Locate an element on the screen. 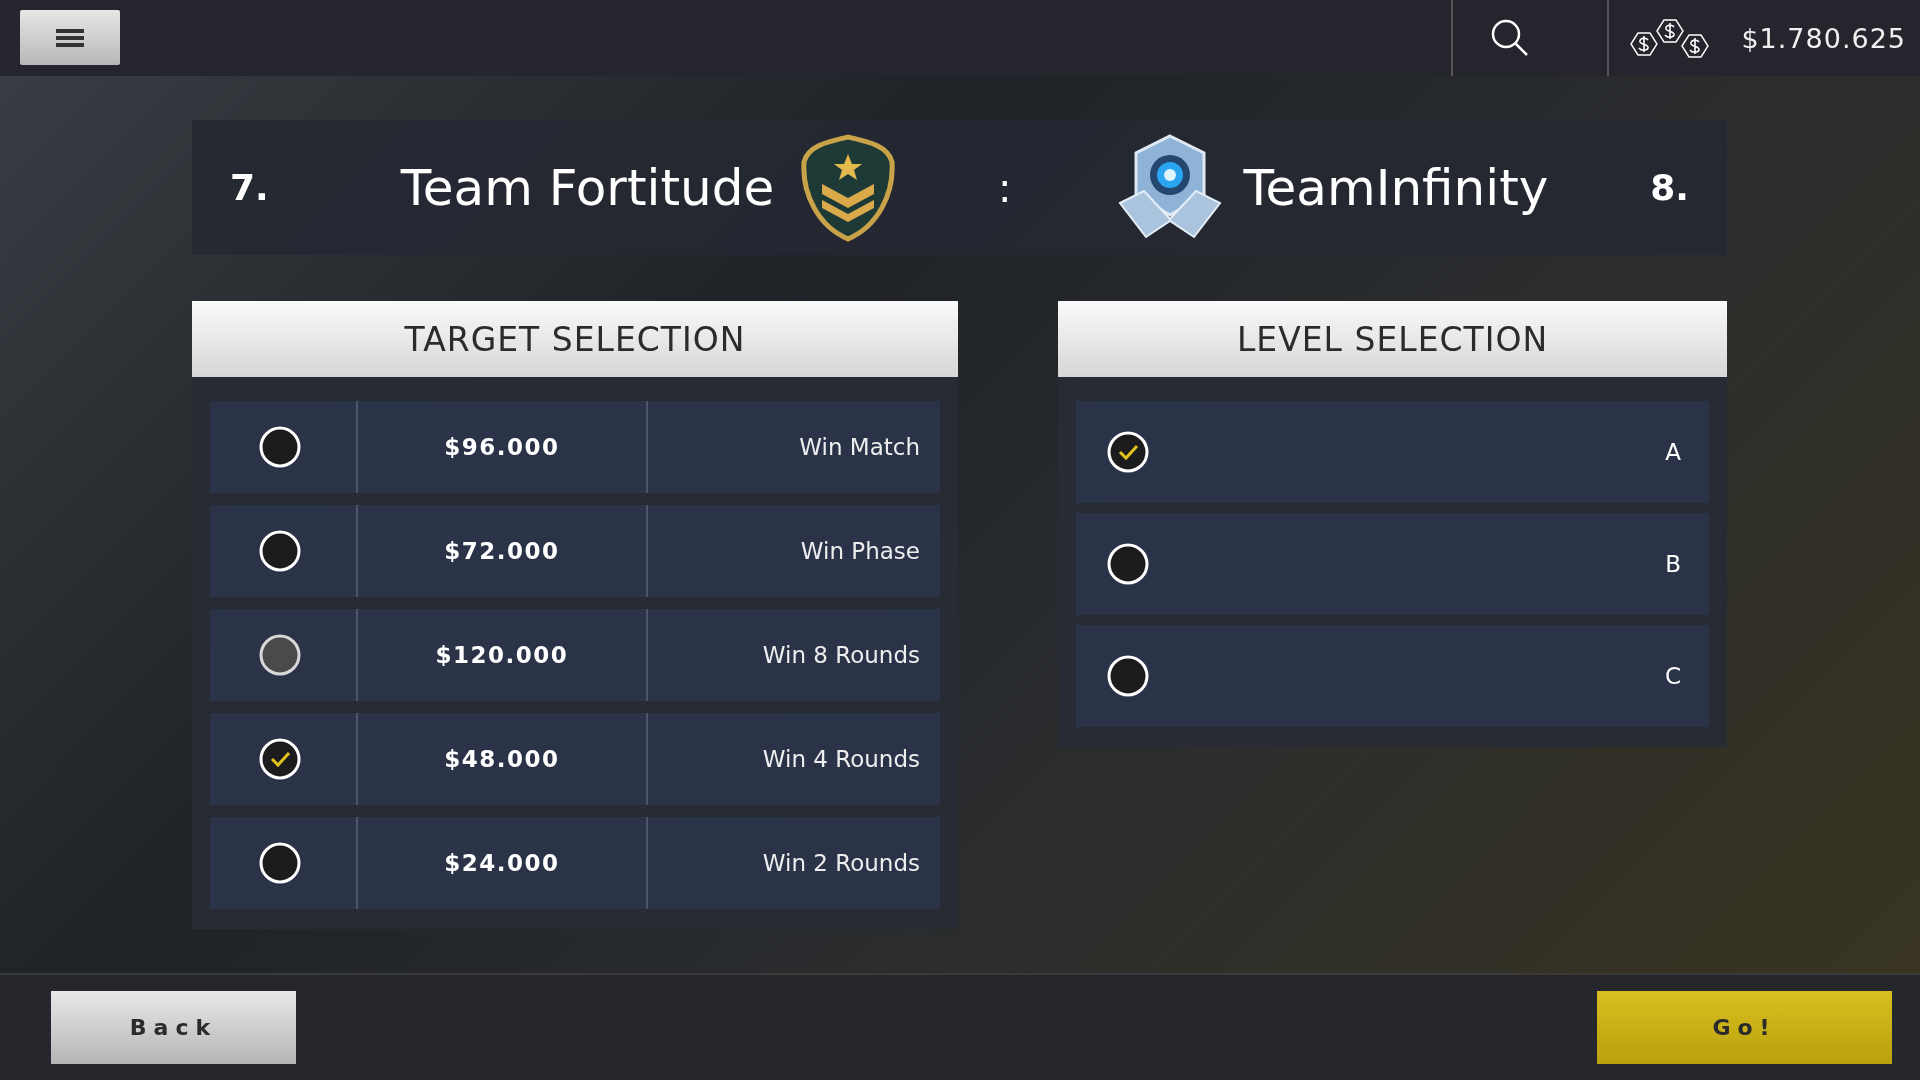 This screenshot has height=1080, width=1920. balance-amount: $1.780.625 is located at coordinates (1823, 38).